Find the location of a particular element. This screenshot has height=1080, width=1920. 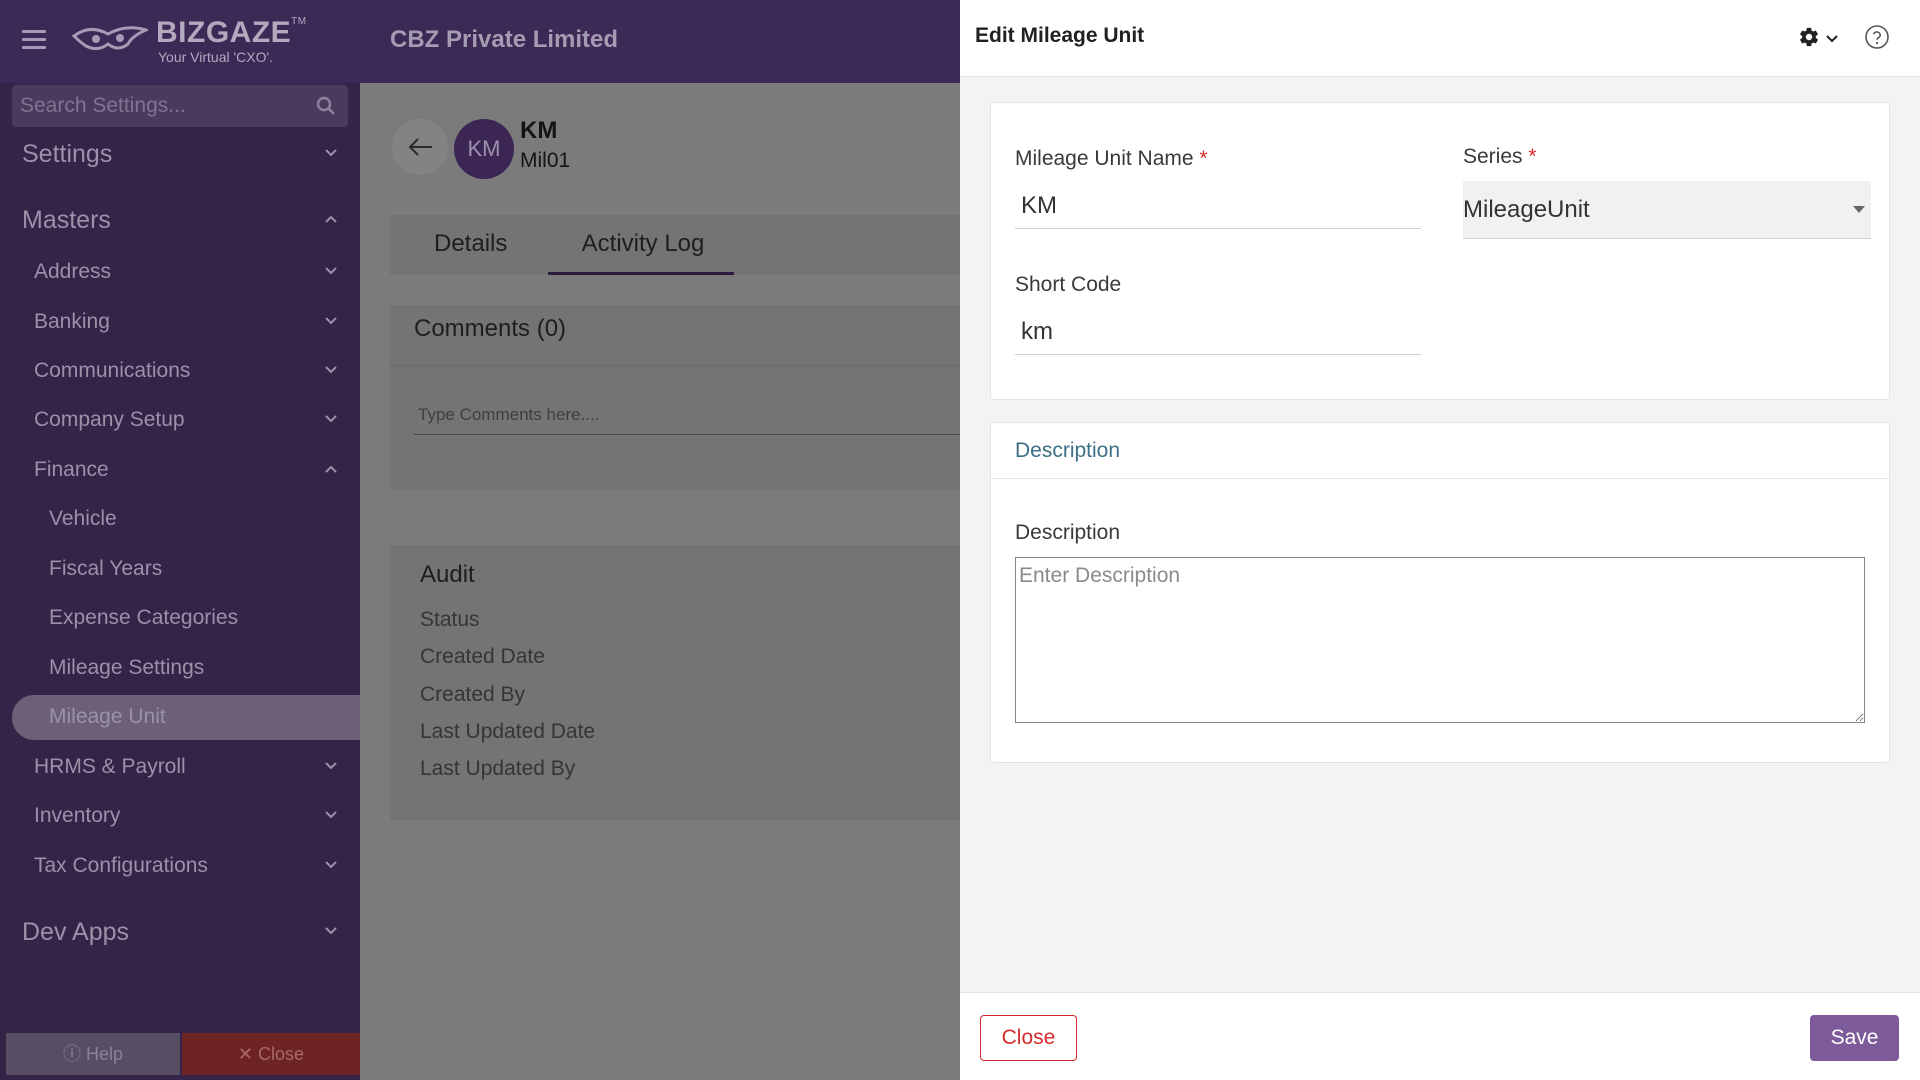

sidebar-item-masters: Masters is located at coordinates (180, 220).